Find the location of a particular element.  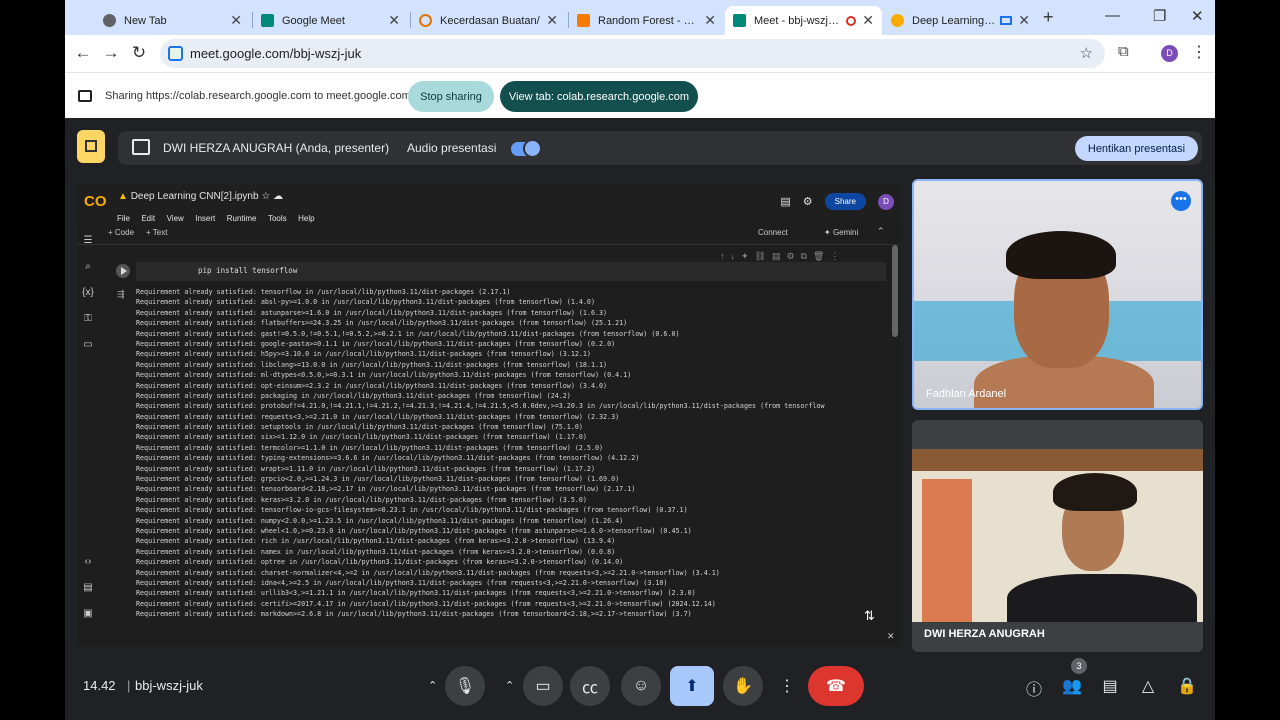

more-options-button: ⋮ is located at coordinates (787, 686).